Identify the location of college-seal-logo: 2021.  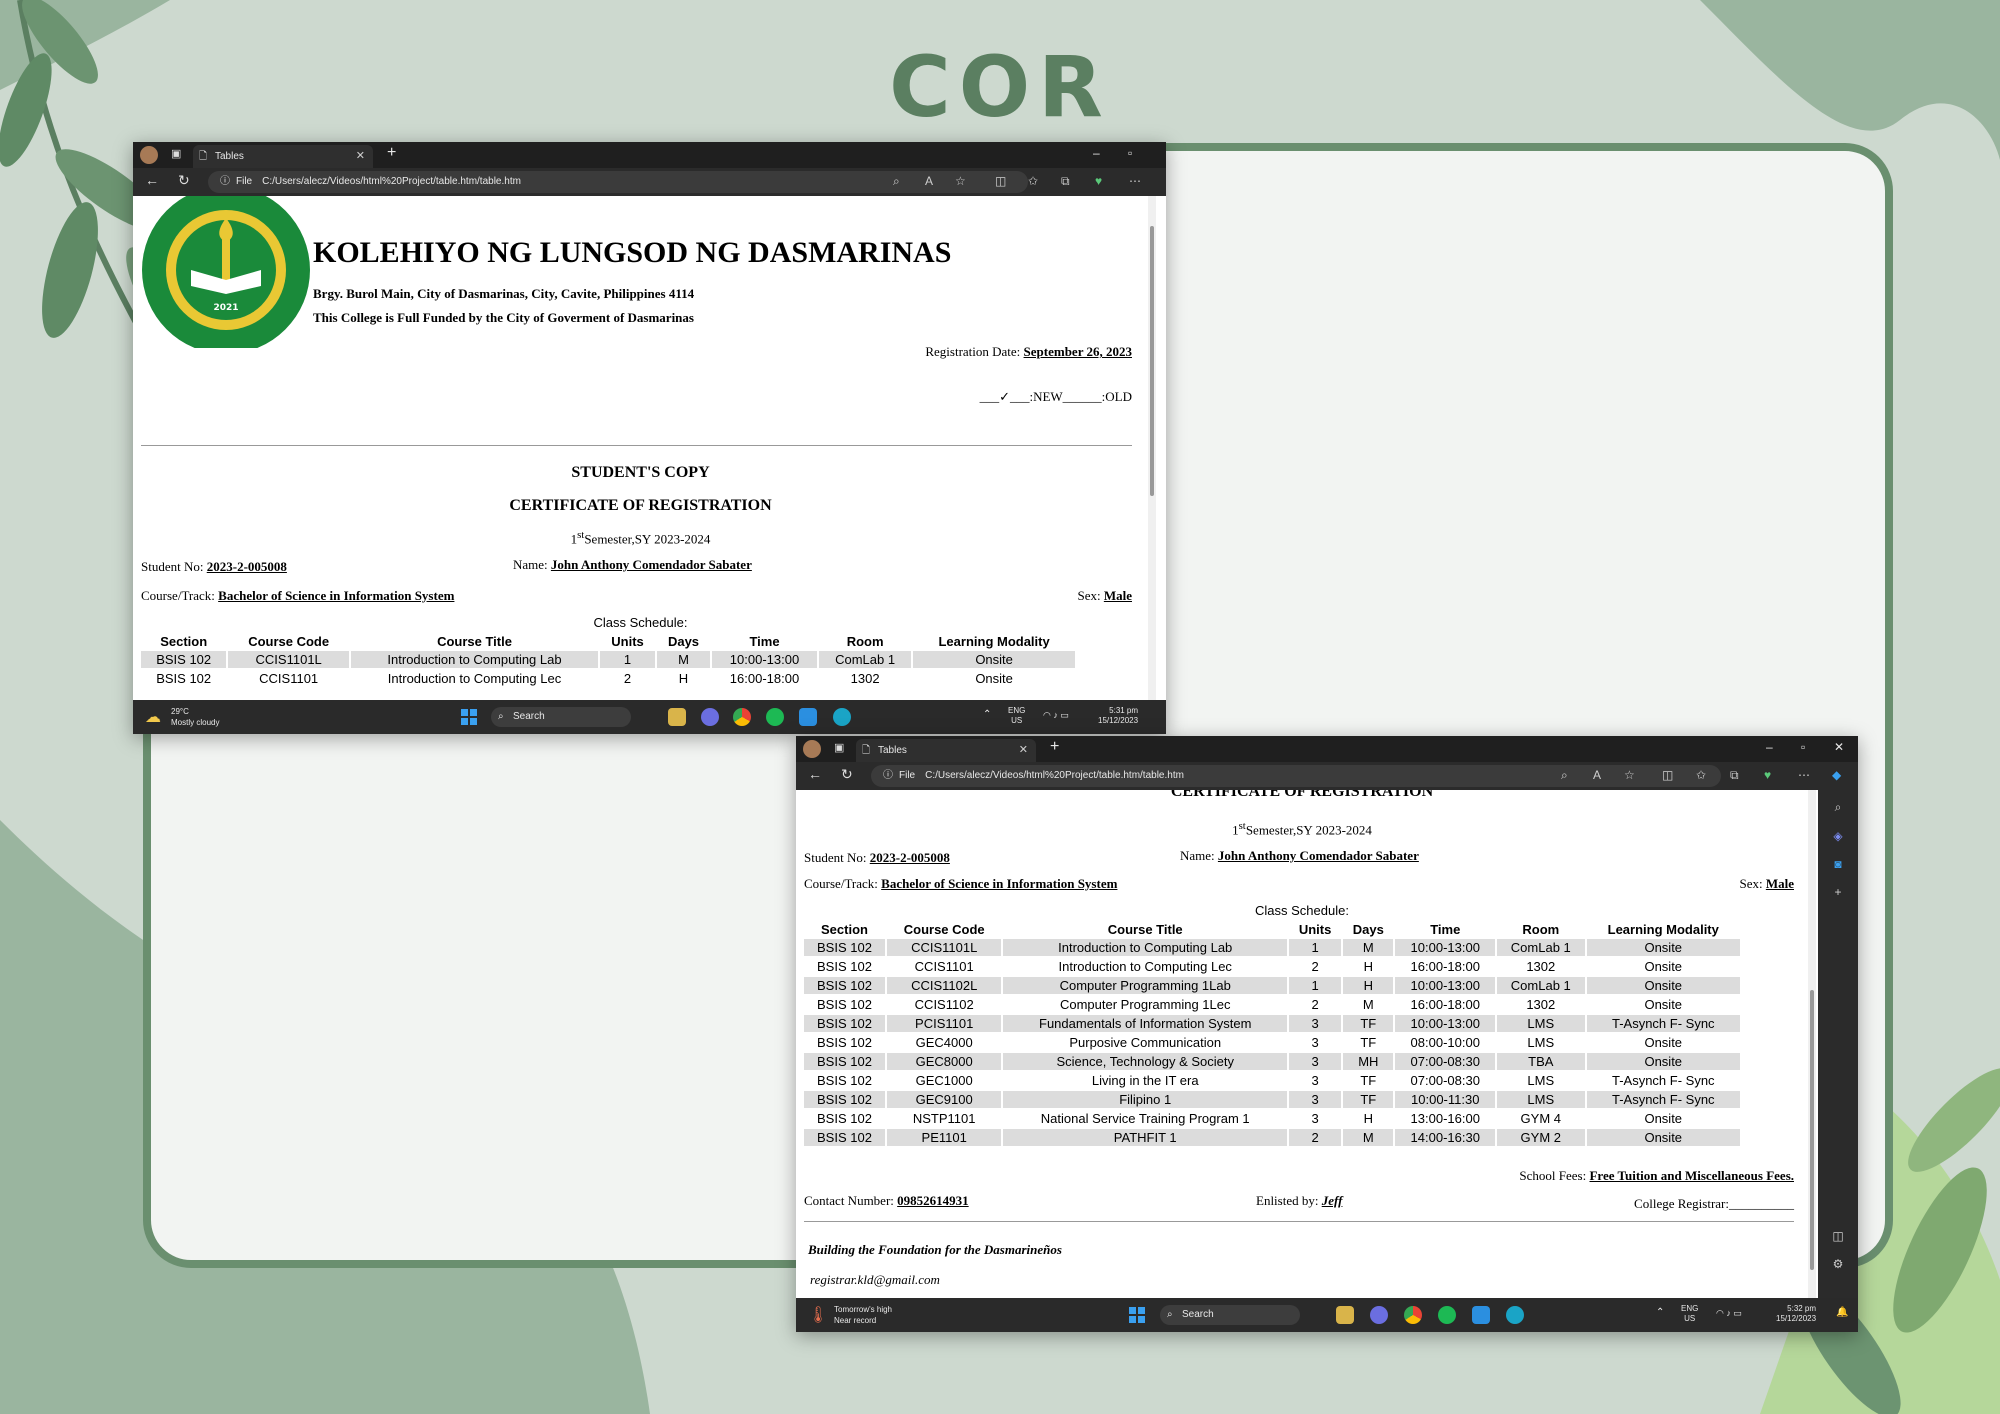
(226, 272).